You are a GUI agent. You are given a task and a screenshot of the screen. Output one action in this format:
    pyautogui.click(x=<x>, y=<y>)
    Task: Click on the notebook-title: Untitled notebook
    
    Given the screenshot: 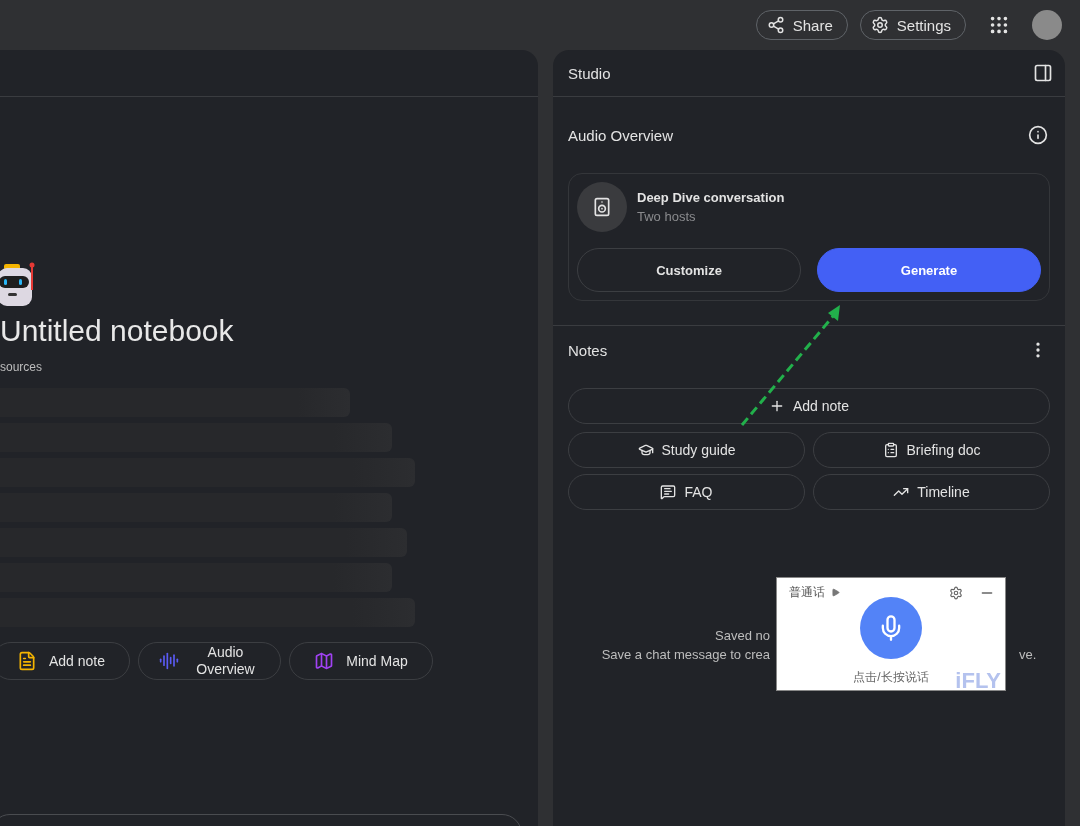 What is the action you would take?
    pyautogui.click(x=117, y=331)
    